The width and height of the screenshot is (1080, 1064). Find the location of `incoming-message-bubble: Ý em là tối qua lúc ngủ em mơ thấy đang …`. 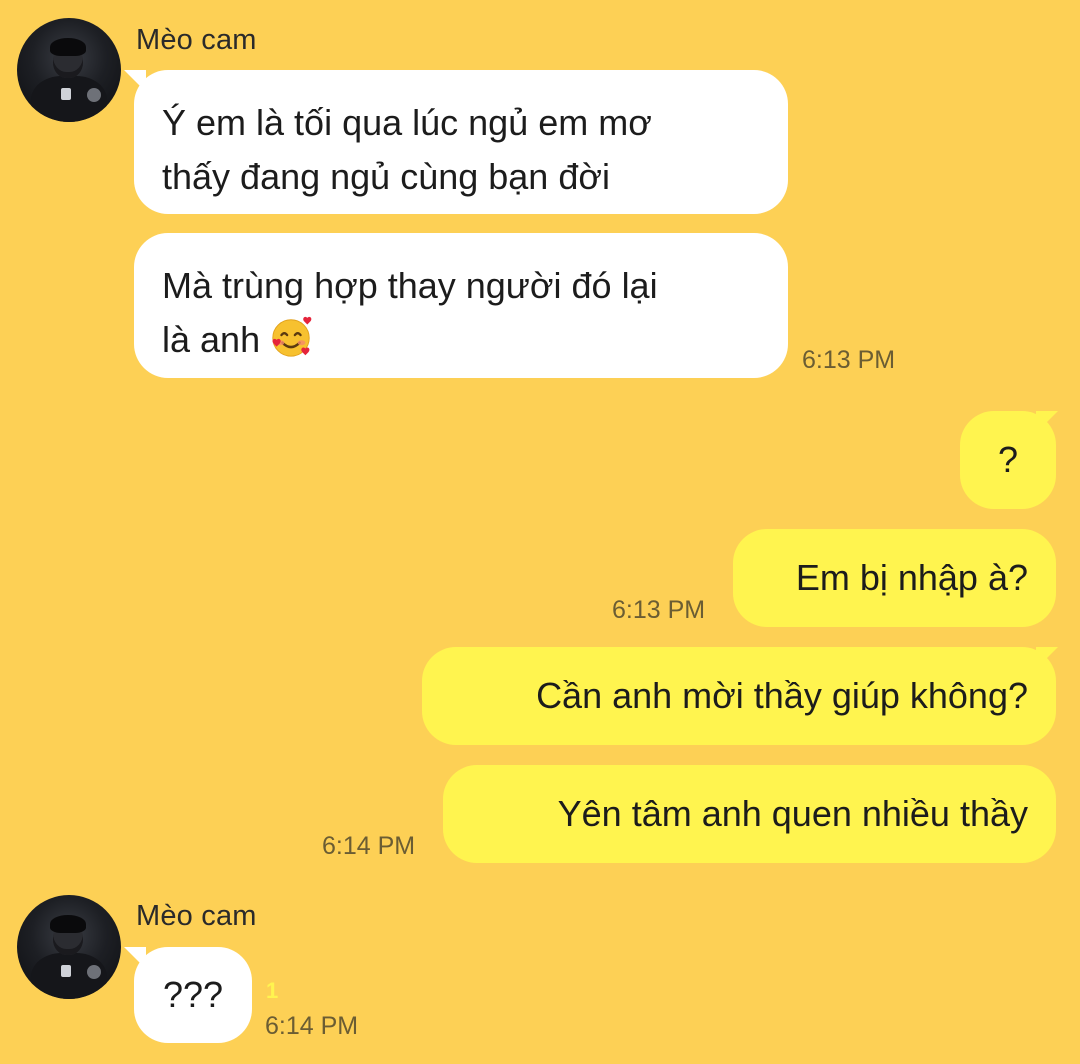

incoming-message-bubble: Ý em là tối qua lúc ngủ em mơ thấy đang … is located at coordinates (461, 142).